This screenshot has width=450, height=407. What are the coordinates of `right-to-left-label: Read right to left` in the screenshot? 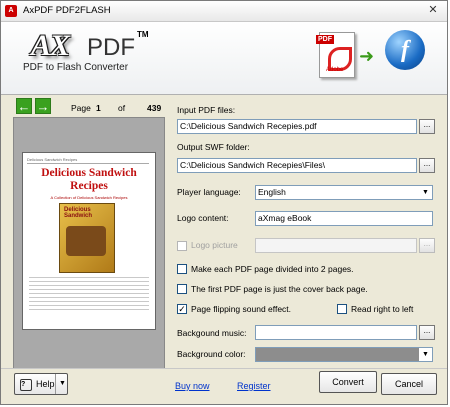 It's located at (382, 309).